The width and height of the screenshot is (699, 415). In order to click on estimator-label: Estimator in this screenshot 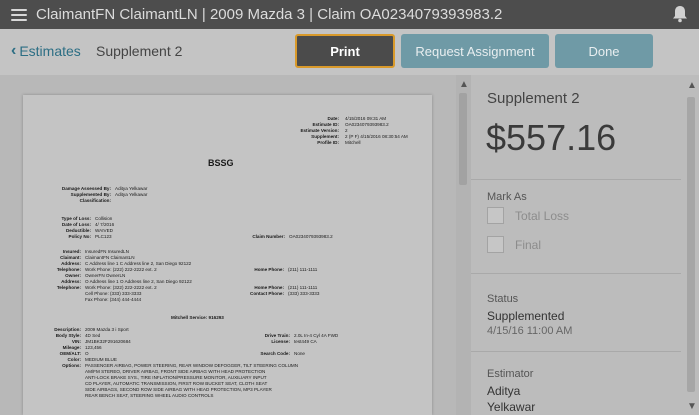, I will do `click(510, 374)`.